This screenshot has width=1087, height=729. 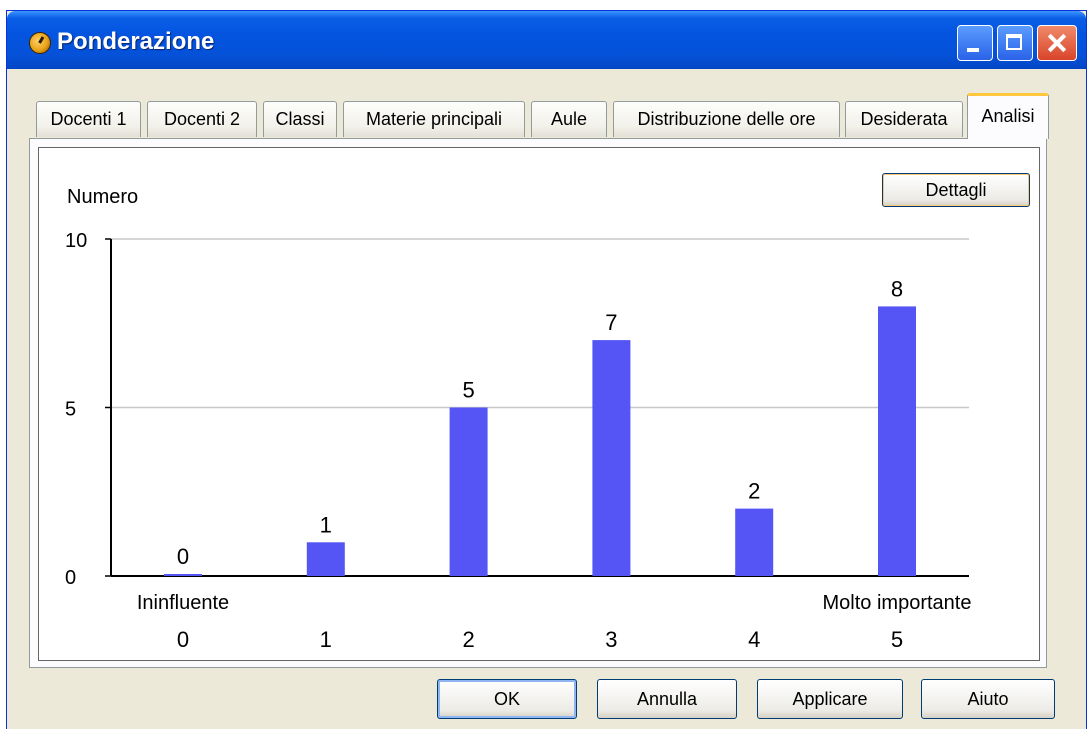 What do you see at coordinates (897, 639) in the screenshot?
I see `x-tick-label-5: 5` at bounding box center [897, 639].